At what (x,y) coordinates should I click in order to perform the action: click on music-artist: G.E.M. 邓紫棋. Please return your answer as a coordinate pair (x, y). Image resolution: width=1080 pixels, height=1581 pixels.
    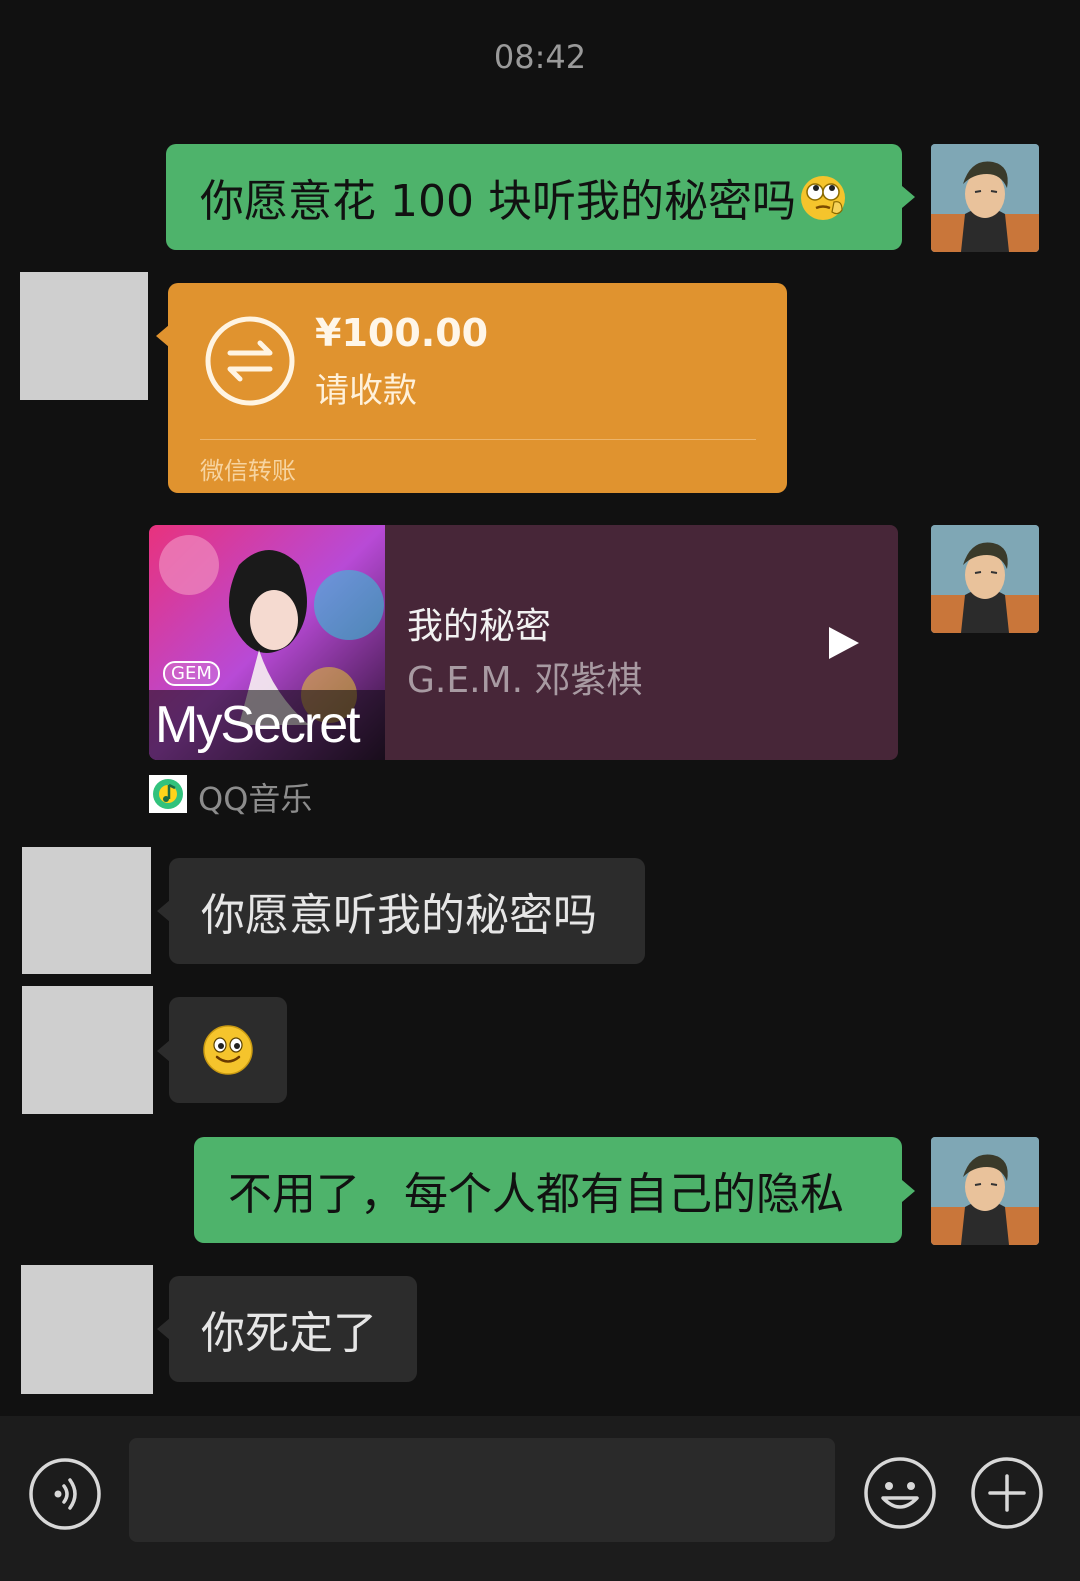
    Looking at the image, I should click on (525, 680).